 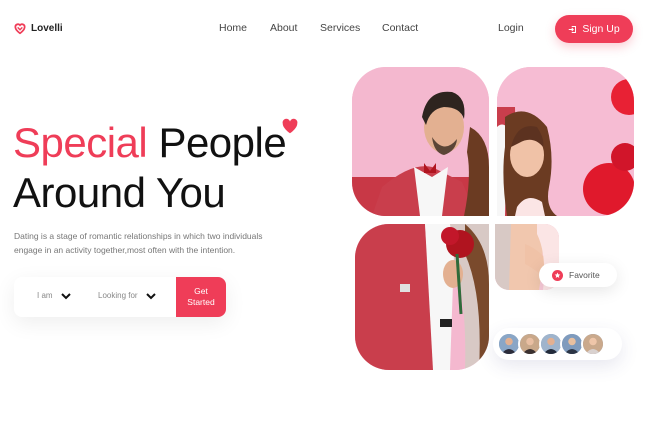 What do you see at coordinates (233, 28) in the screenshot?
I see `nav-home: Home` at bounding box center [233, 28].